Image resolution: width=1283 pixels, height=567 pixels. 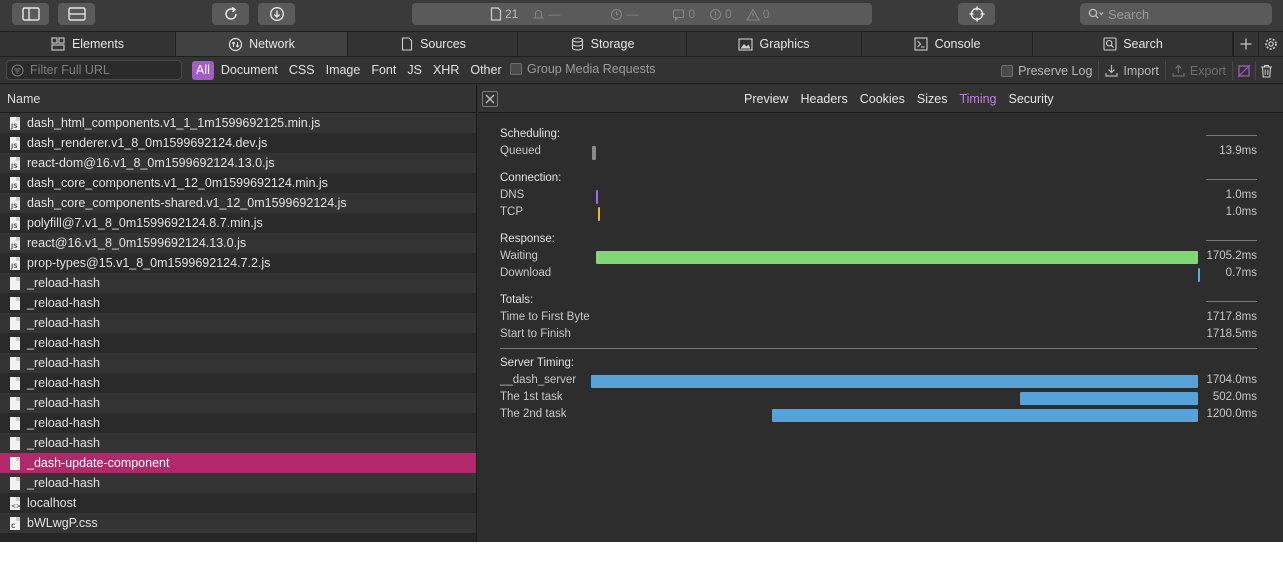 I want to click on dock-side-button, so click(x=30, y=14).